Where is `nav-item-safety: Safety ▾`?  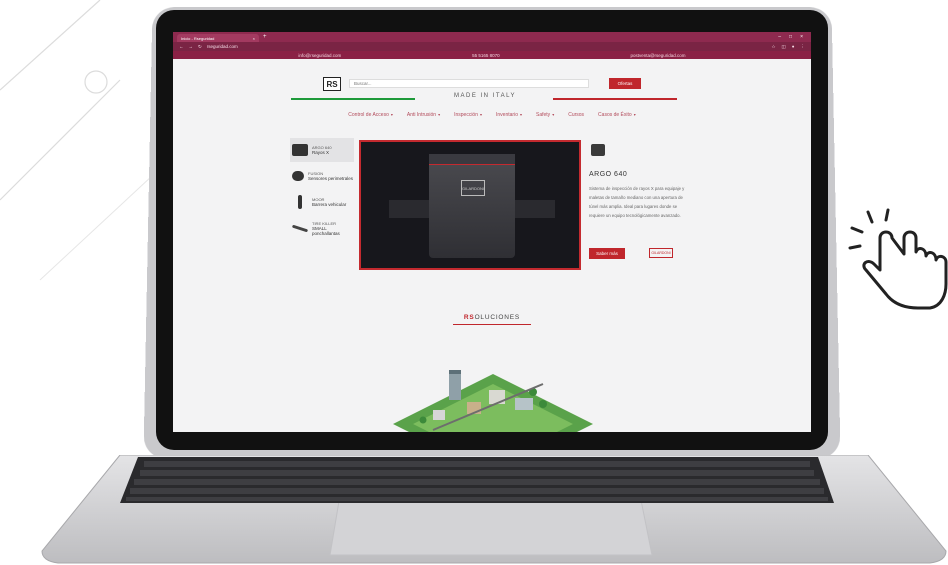 nav-item-safety: Safety ▾ is located at coordinates (545, 115).